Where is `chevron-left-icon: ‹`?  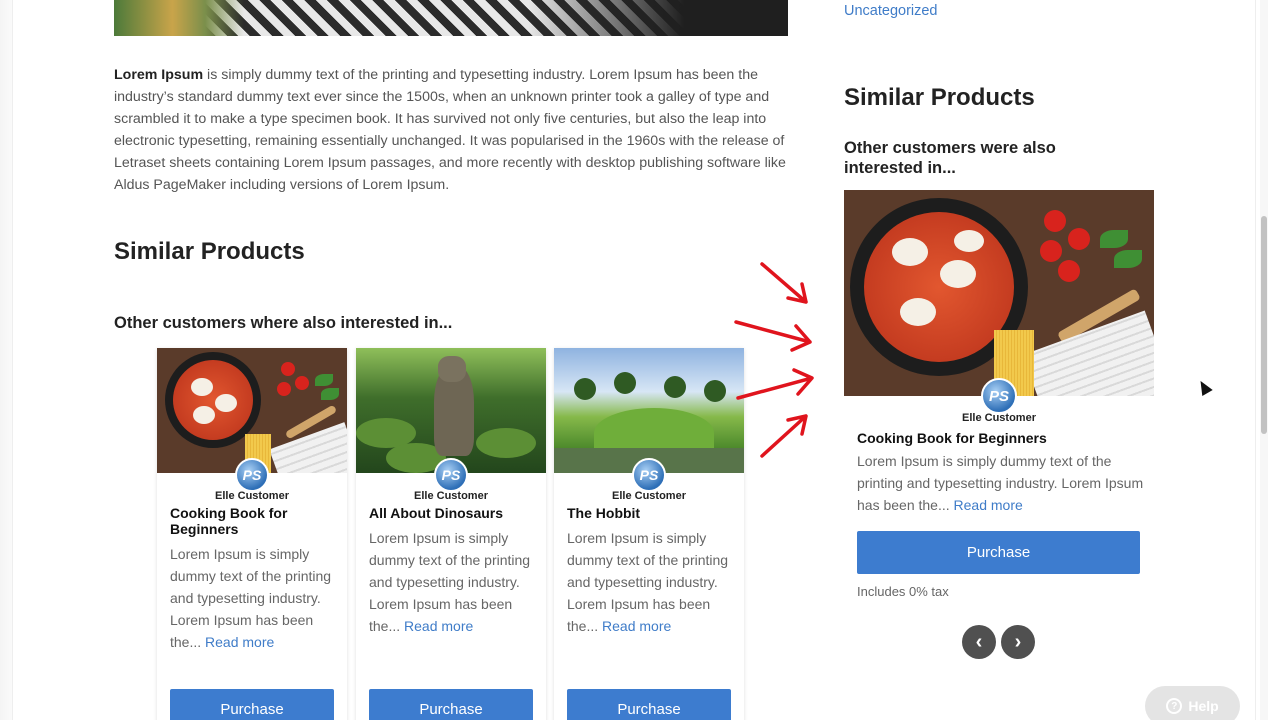 chevron-left-icon: ‹ is located at coordinates (979, 641).